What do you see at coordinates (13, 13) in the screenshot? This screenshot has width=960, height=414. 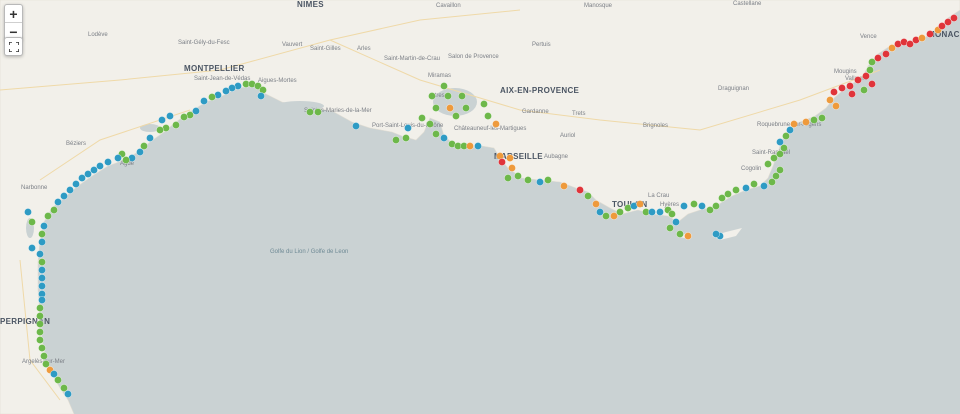 I see `zoom-in-button: +` at bounding box center [13, 13].